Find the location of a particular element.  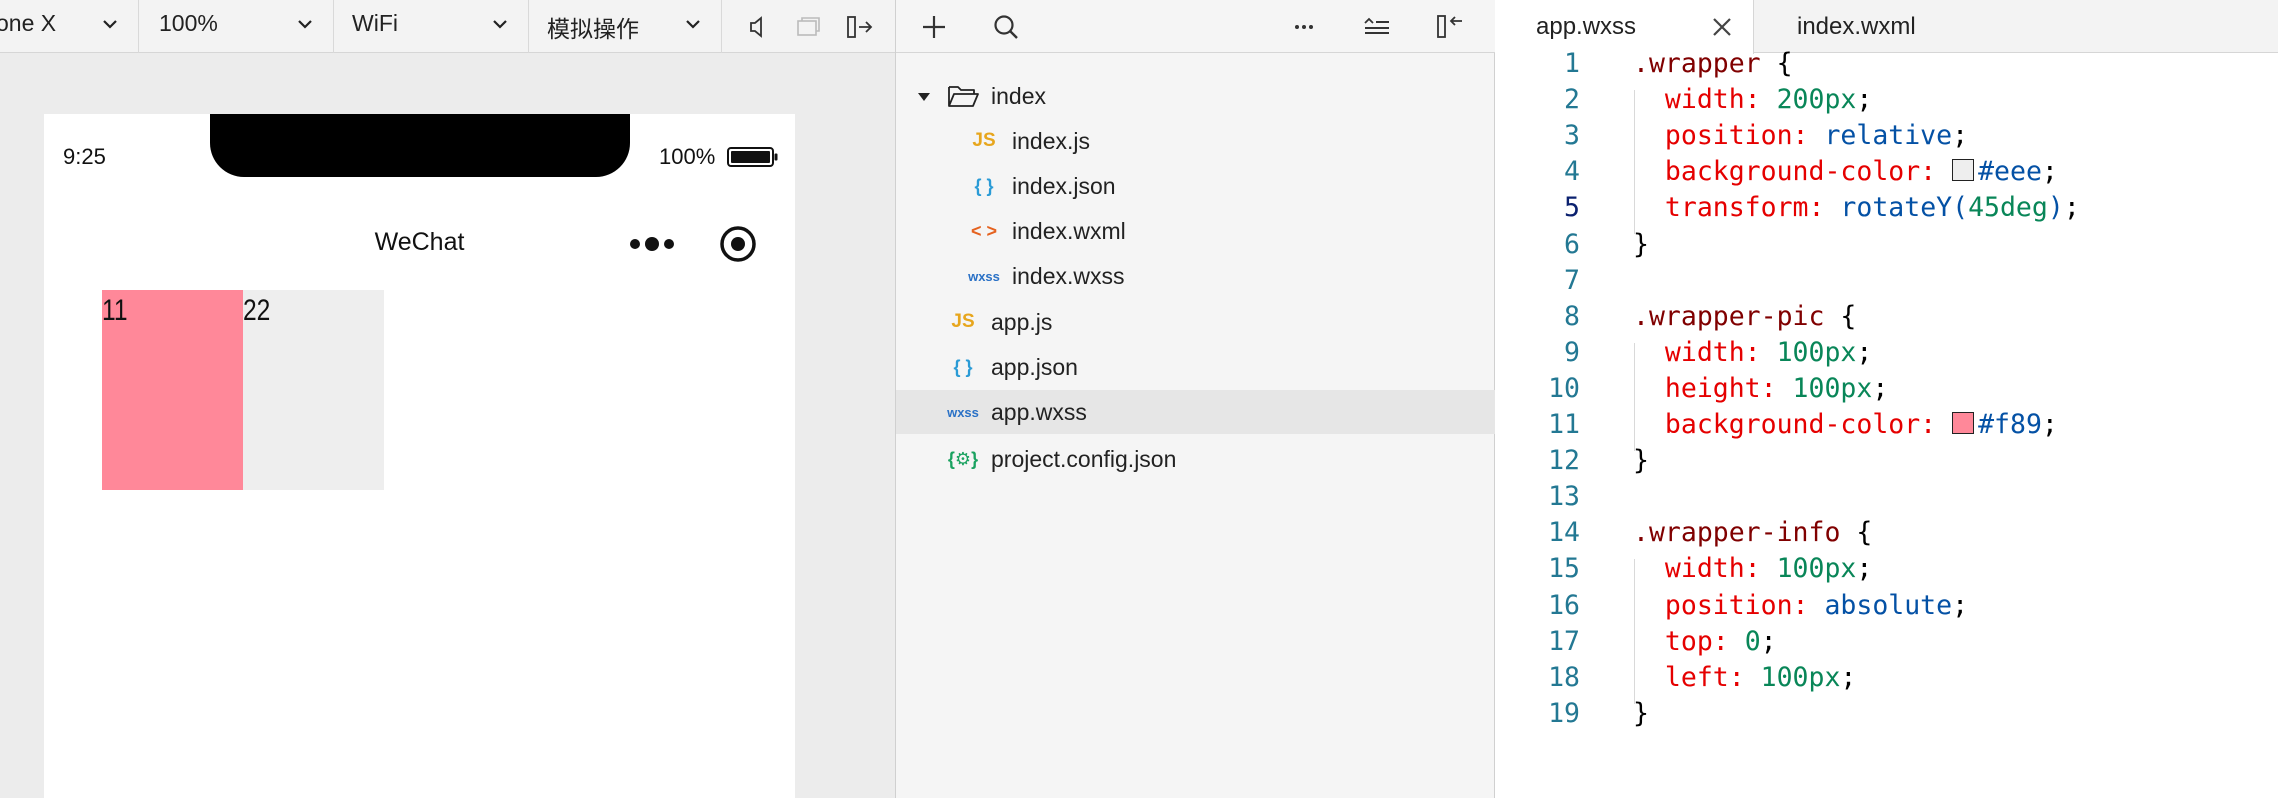

box-22-text: 22 is located at coordinates (257, 310).